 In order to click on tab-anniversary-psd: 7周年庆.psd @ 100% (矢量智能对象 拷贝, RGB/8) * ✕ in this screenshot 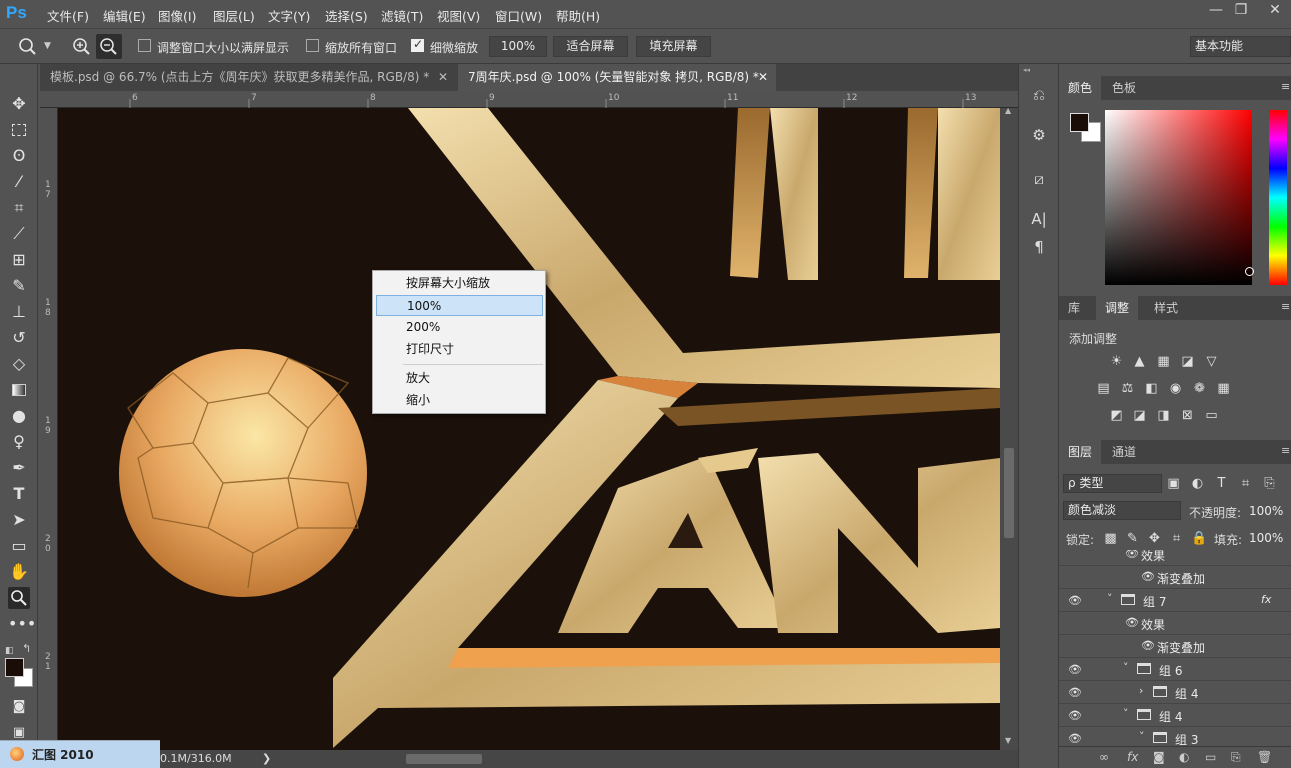, I will do `click(617, 77)`.